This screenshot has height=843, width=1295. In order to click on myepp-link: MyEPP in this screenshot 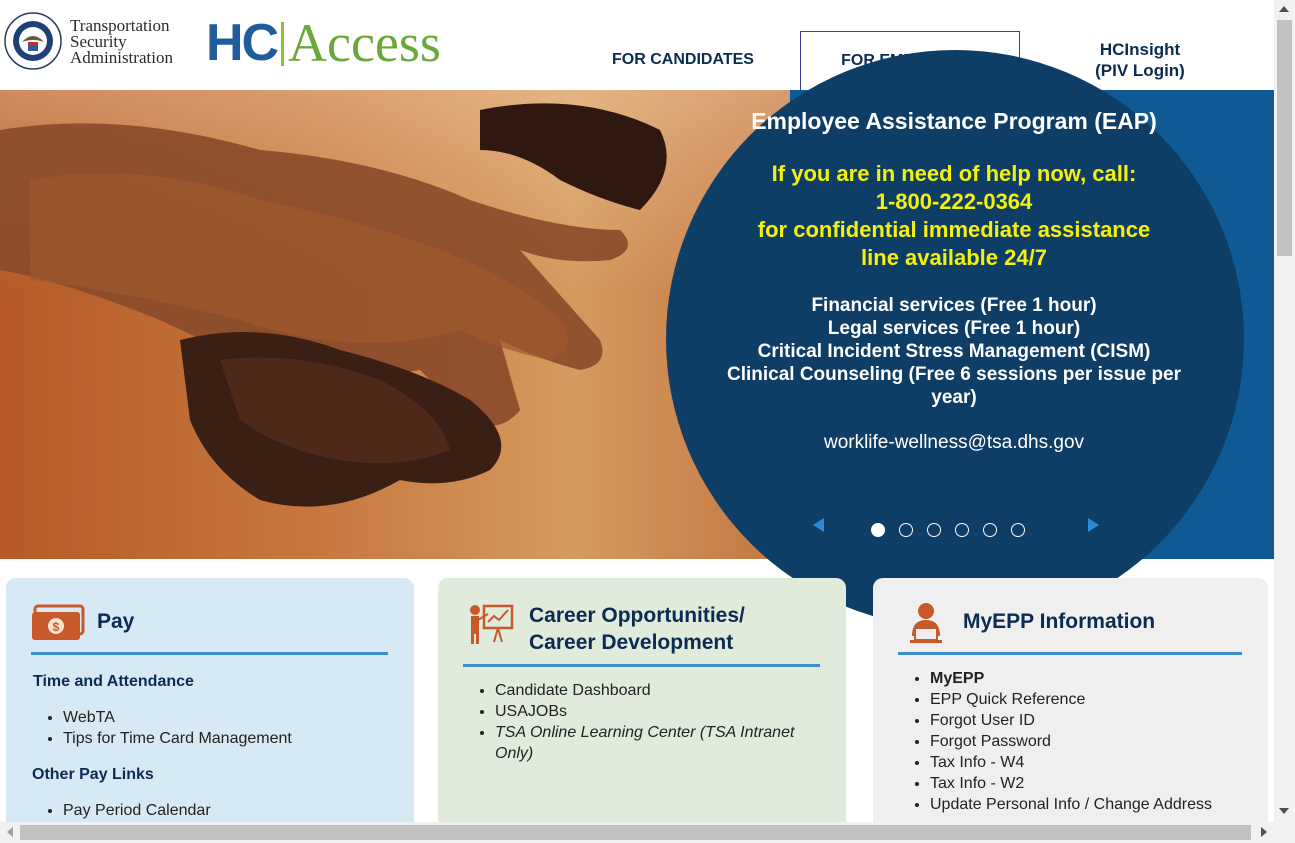, I will do `click(1071, 678)`.